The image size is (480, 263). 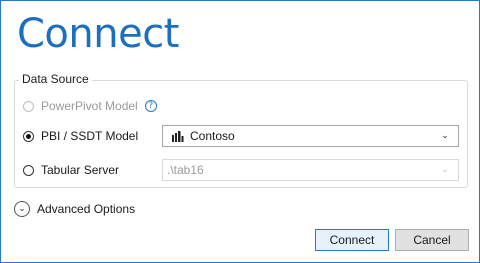 I want to click on powerpivot-label: PowerPivot Model, so click(x=89, y=106).